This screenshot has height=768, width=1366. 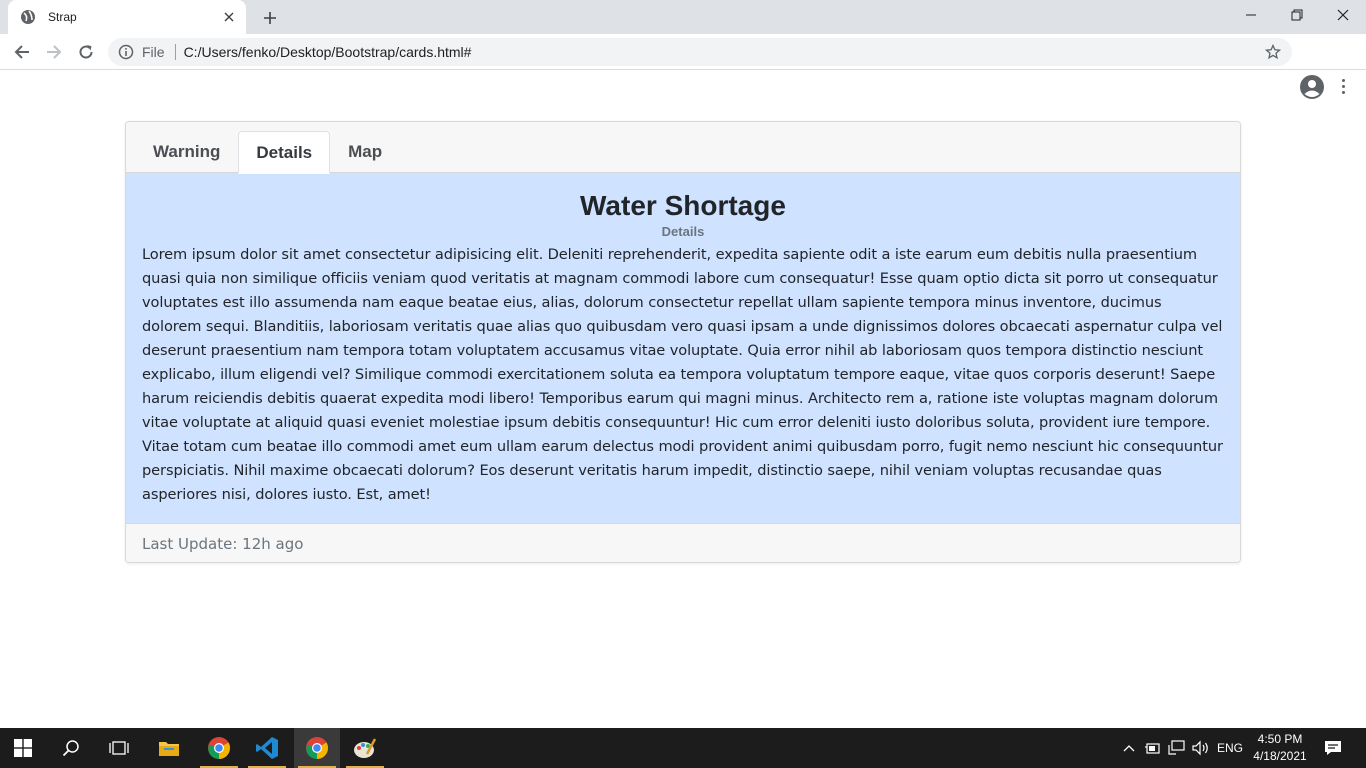 I want to click on card-footer: Last Update: 12h ago, so click(x=683, y=542).